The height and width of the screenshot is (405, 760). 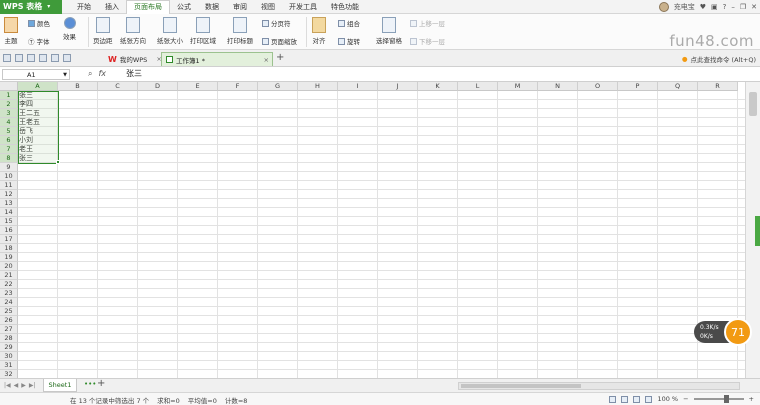 I want to click on select-all-corner, so click(x=9, y=86).